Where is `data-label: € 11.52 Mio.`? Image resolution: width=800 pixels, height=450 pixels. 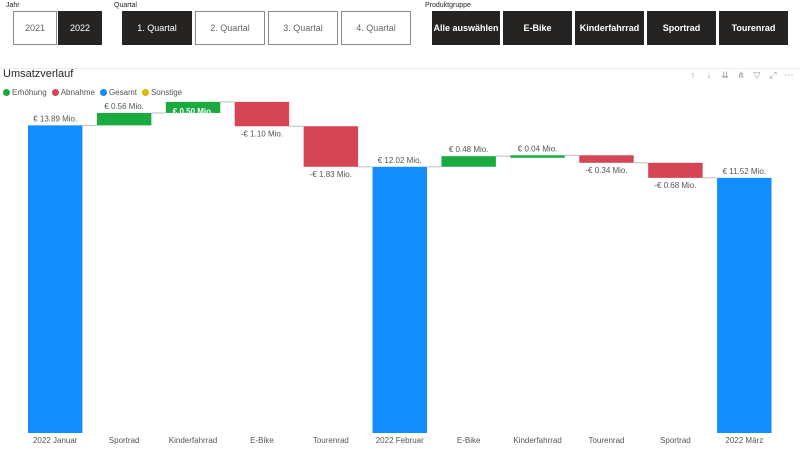
data-label: € 11.52 Mio. is located at coordinates (744, 171).